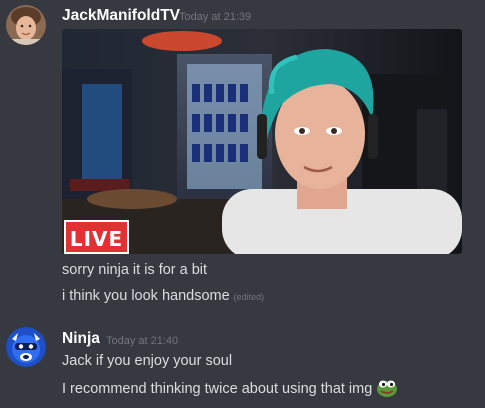 Image resolution: width=485 pixels, height=408 pixels. Describe the element at coordinates (387, 387) in the screenshot. I see `pepe-frog-emoji-icon` at that location.